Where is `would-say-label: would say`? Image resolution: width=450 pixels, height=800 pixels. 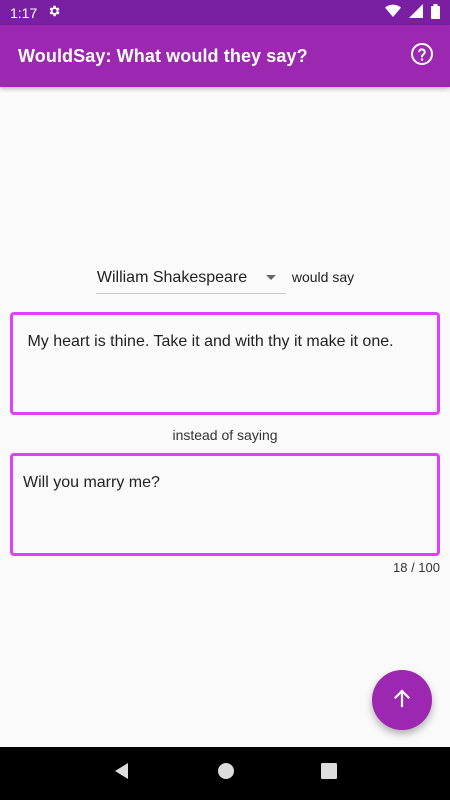
would-say-label: would say is located at coordinates (323, 277).